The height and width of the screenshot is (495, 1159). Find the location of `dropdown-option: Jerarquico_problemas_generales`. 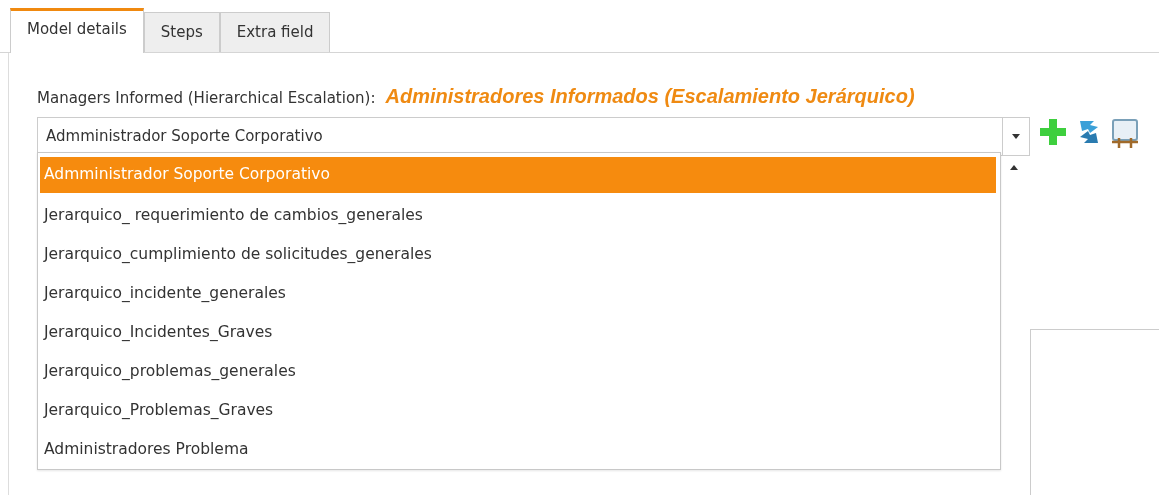

dropdown-option: Jerarquico_problemas_generales is located at coordinates (518, 371).